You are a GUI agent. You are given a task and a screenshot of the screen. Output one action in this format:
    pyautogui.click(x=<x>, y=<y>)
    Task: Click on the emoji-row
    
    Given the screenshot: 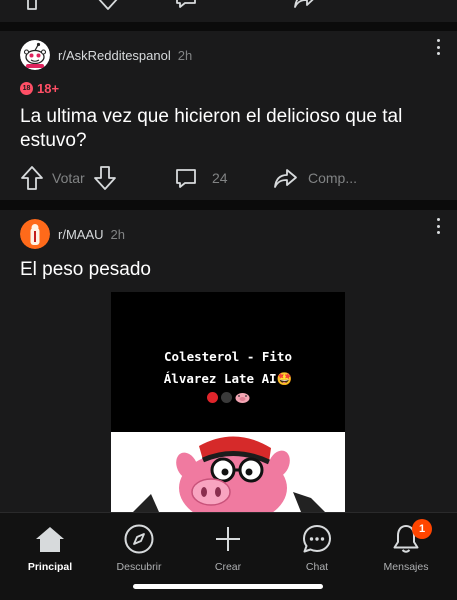 What is the action you would take?
    pyautogui.click(x=228, y=397)
    